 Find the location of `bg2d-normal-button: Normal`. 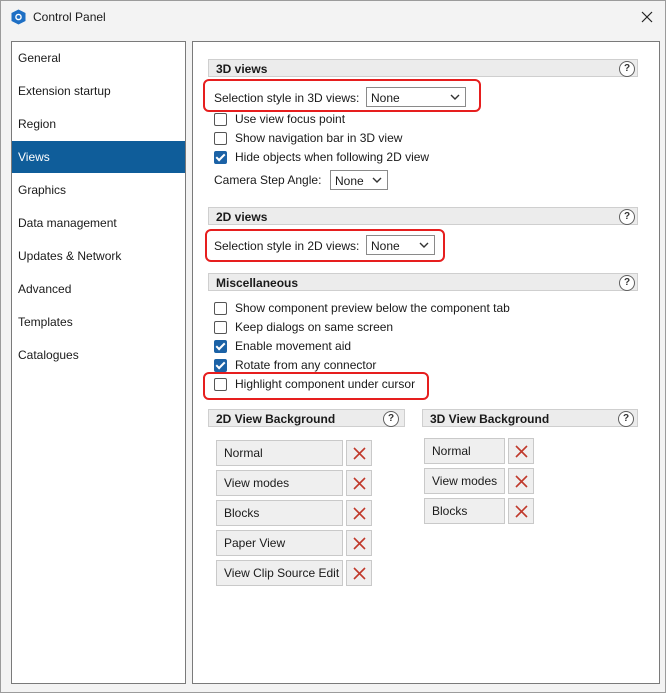

bg2d-normal-button: Normal is located at coordinates (279, 453).